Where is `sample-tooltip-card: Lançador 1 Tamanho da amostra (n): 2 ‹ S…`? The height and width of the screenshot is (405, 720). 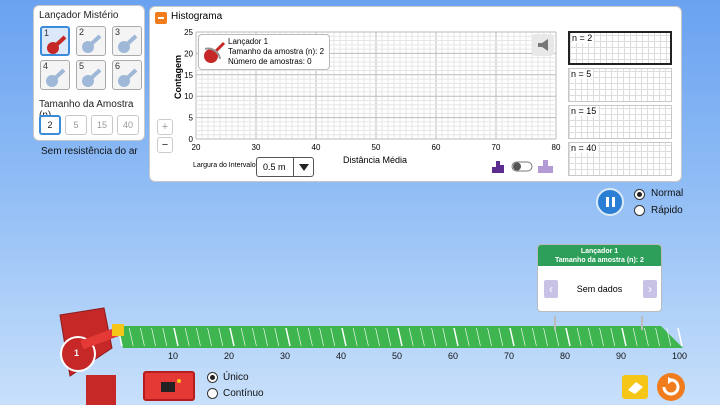 sample-tooltip-card: Lançador 1 Tamanho da amostra (n): 2 ‹ S… is located at coordinates (599, 278).